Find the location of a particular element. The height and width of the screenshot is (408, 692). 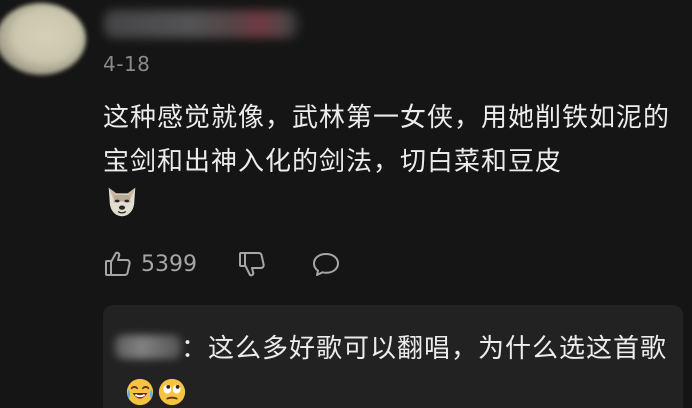

dog-face-emoji is located at coordinates (122, 202).